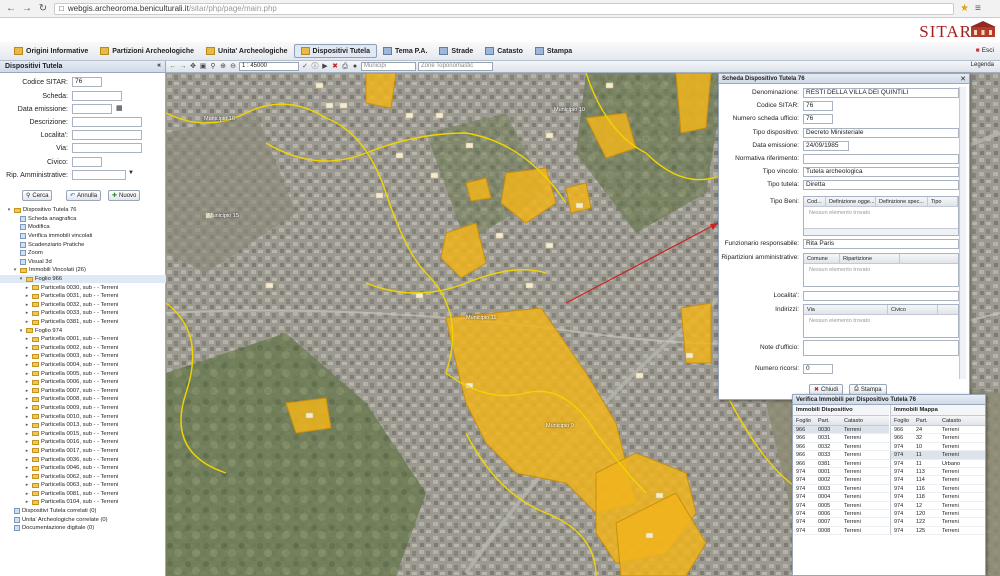 Image resolution: width=1000 pixels, height=576 pixels. Describe the element at coordinates (83, 442) in the screenshot. I see `tree-item: ▸ Particella 0016, sub - - Terreni` at that location.